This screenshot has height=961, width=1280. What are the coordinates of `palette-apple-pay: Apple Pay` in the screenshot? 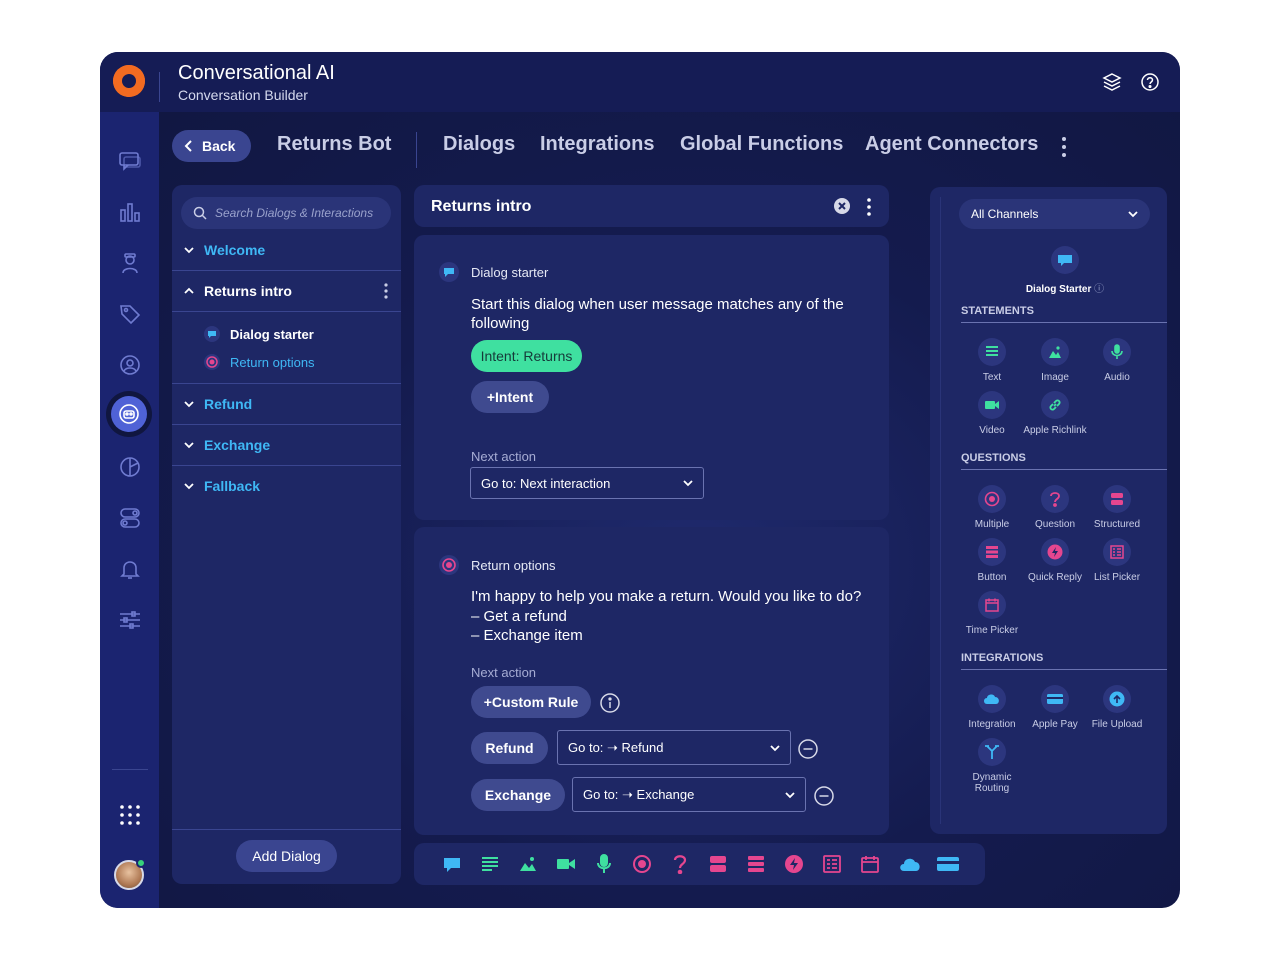 It's located at (1055, 707).